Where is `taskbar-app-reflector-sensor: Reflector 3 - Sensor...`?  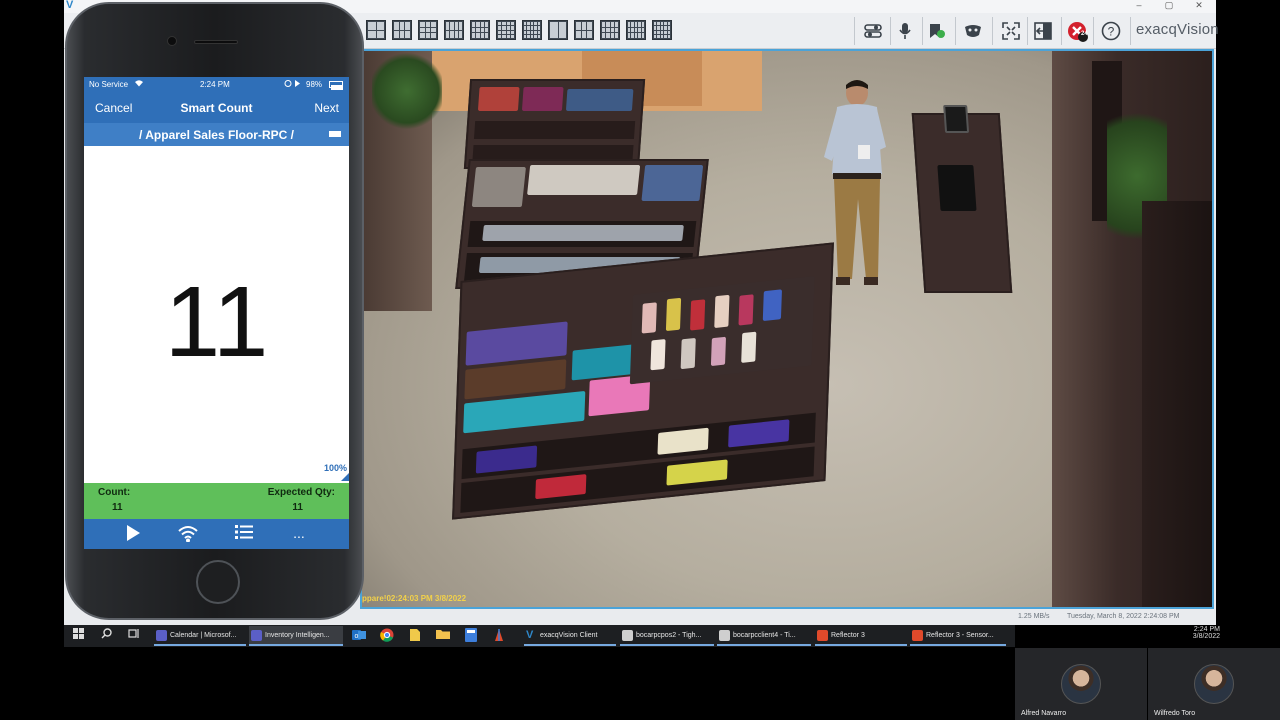
taskbar-app-reflector-sensor: Reflector 3 - Sensor... is located at coordinates (958, 636).